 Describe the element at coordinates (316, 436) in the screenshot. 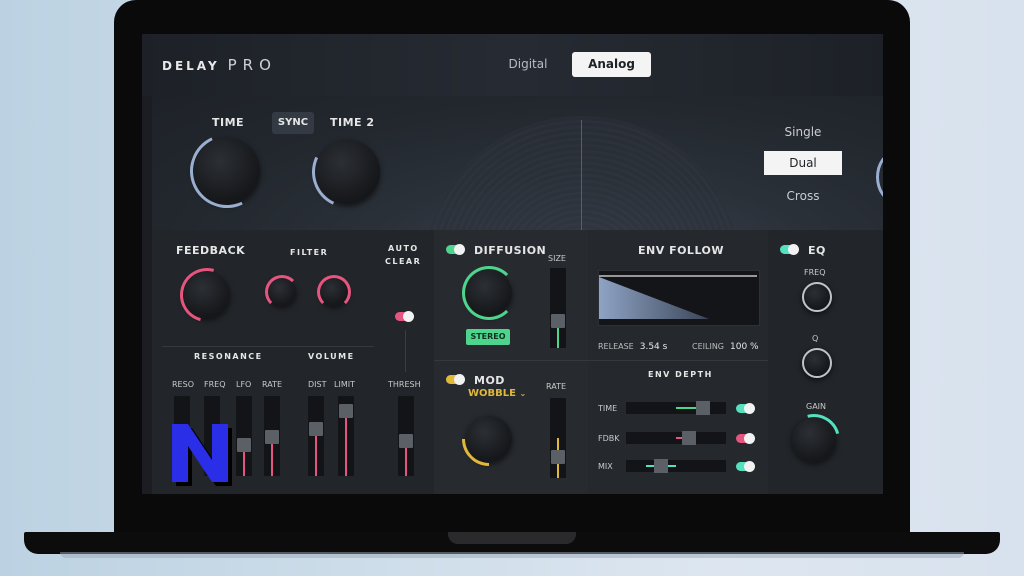

I see `dist-fader` at that location.